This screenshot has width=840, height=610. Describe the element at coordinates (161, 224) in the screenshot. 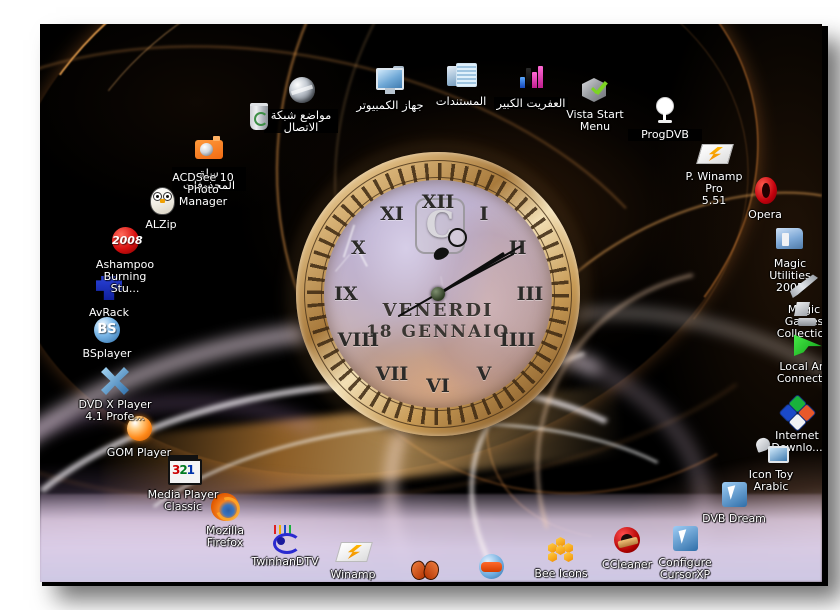

I see `desktop-icon-label: ALZip` at that location.